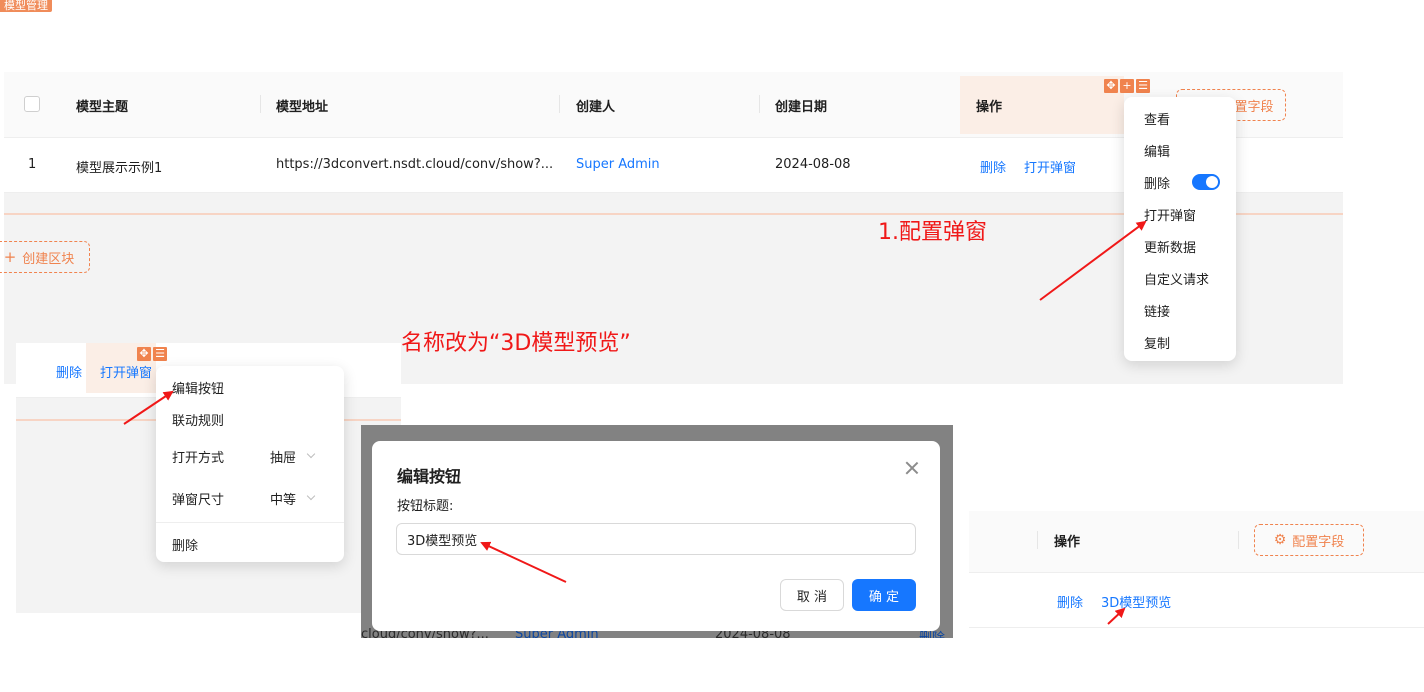 This screenshot has width=1424, height=692. Describe the element at coordinates (523, 562) in the screenshot. I see `arrow-to-input` at that location.